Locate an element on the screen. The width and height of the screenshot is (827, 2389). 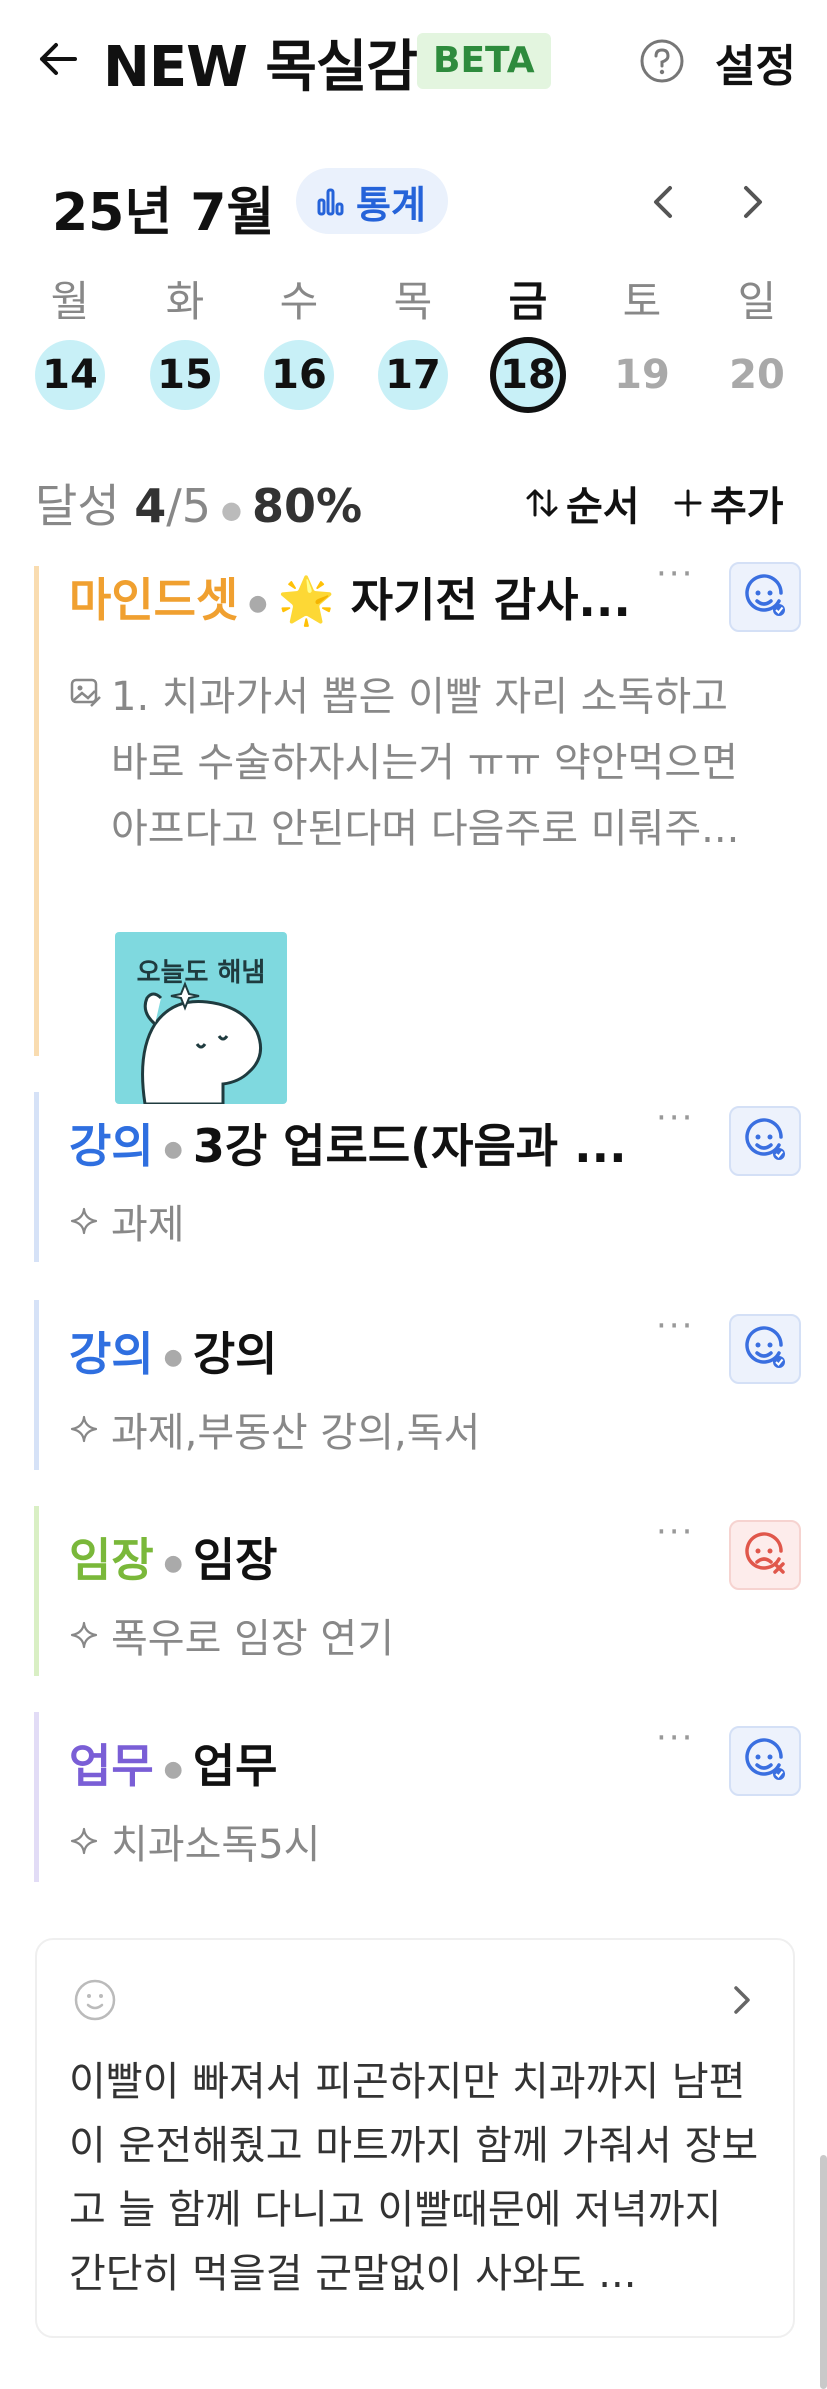
day-number: 16 is located at coordinates (299, 375).